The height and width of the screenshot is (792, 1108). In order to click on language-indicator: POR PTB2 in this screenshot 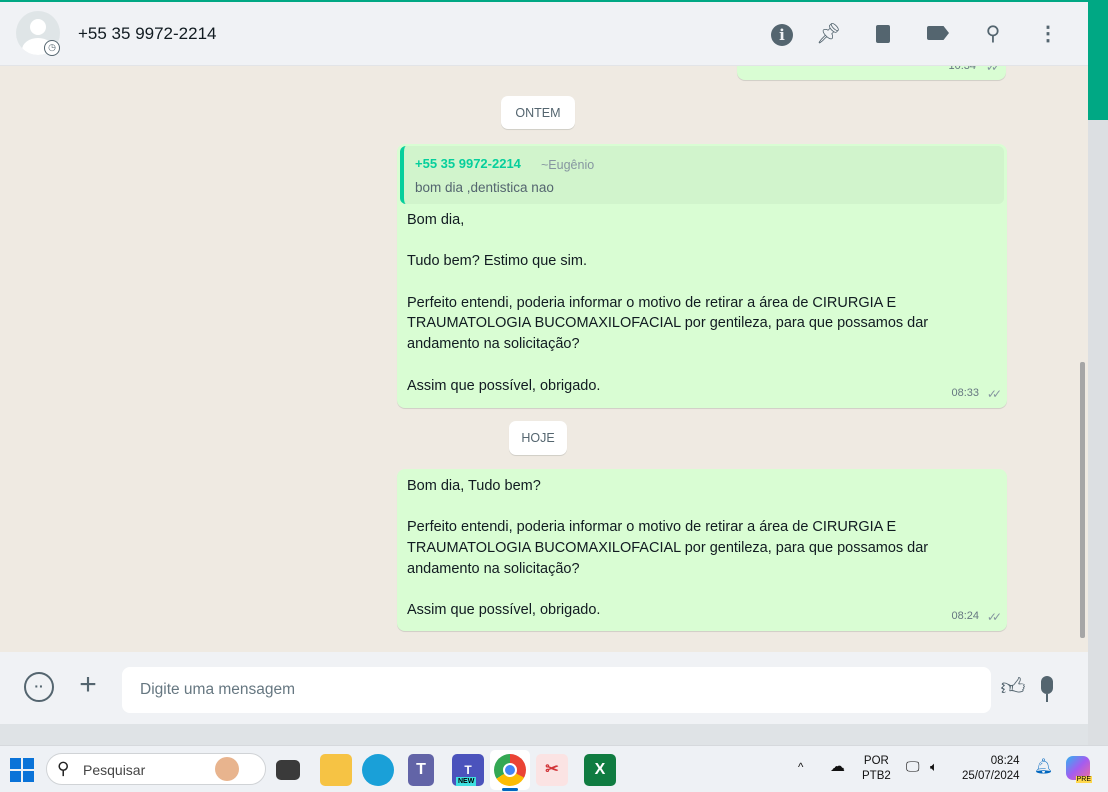, I will do `click(876, 769)`.